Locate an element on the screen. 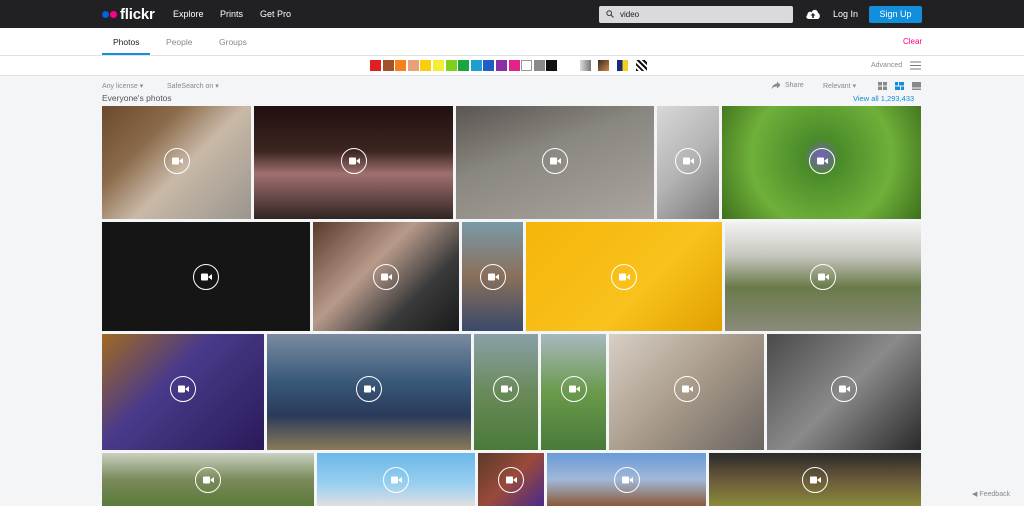 This screenshot has height=506, width=1024. logo-pink-dot is located at coordinates (113, 14).